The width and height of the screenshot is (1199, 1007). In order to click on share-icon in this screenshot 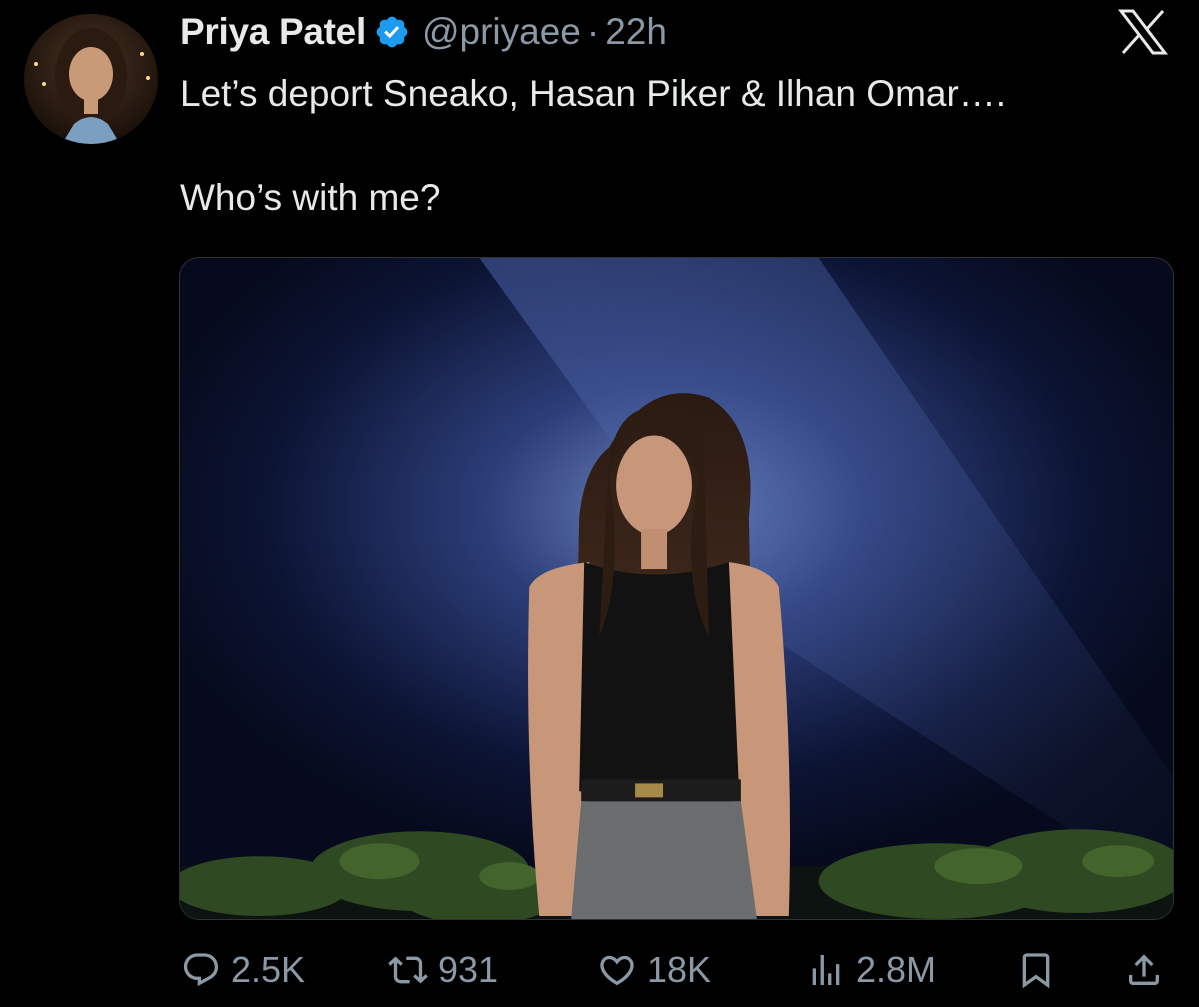, I will do `click(1144, 969)`.